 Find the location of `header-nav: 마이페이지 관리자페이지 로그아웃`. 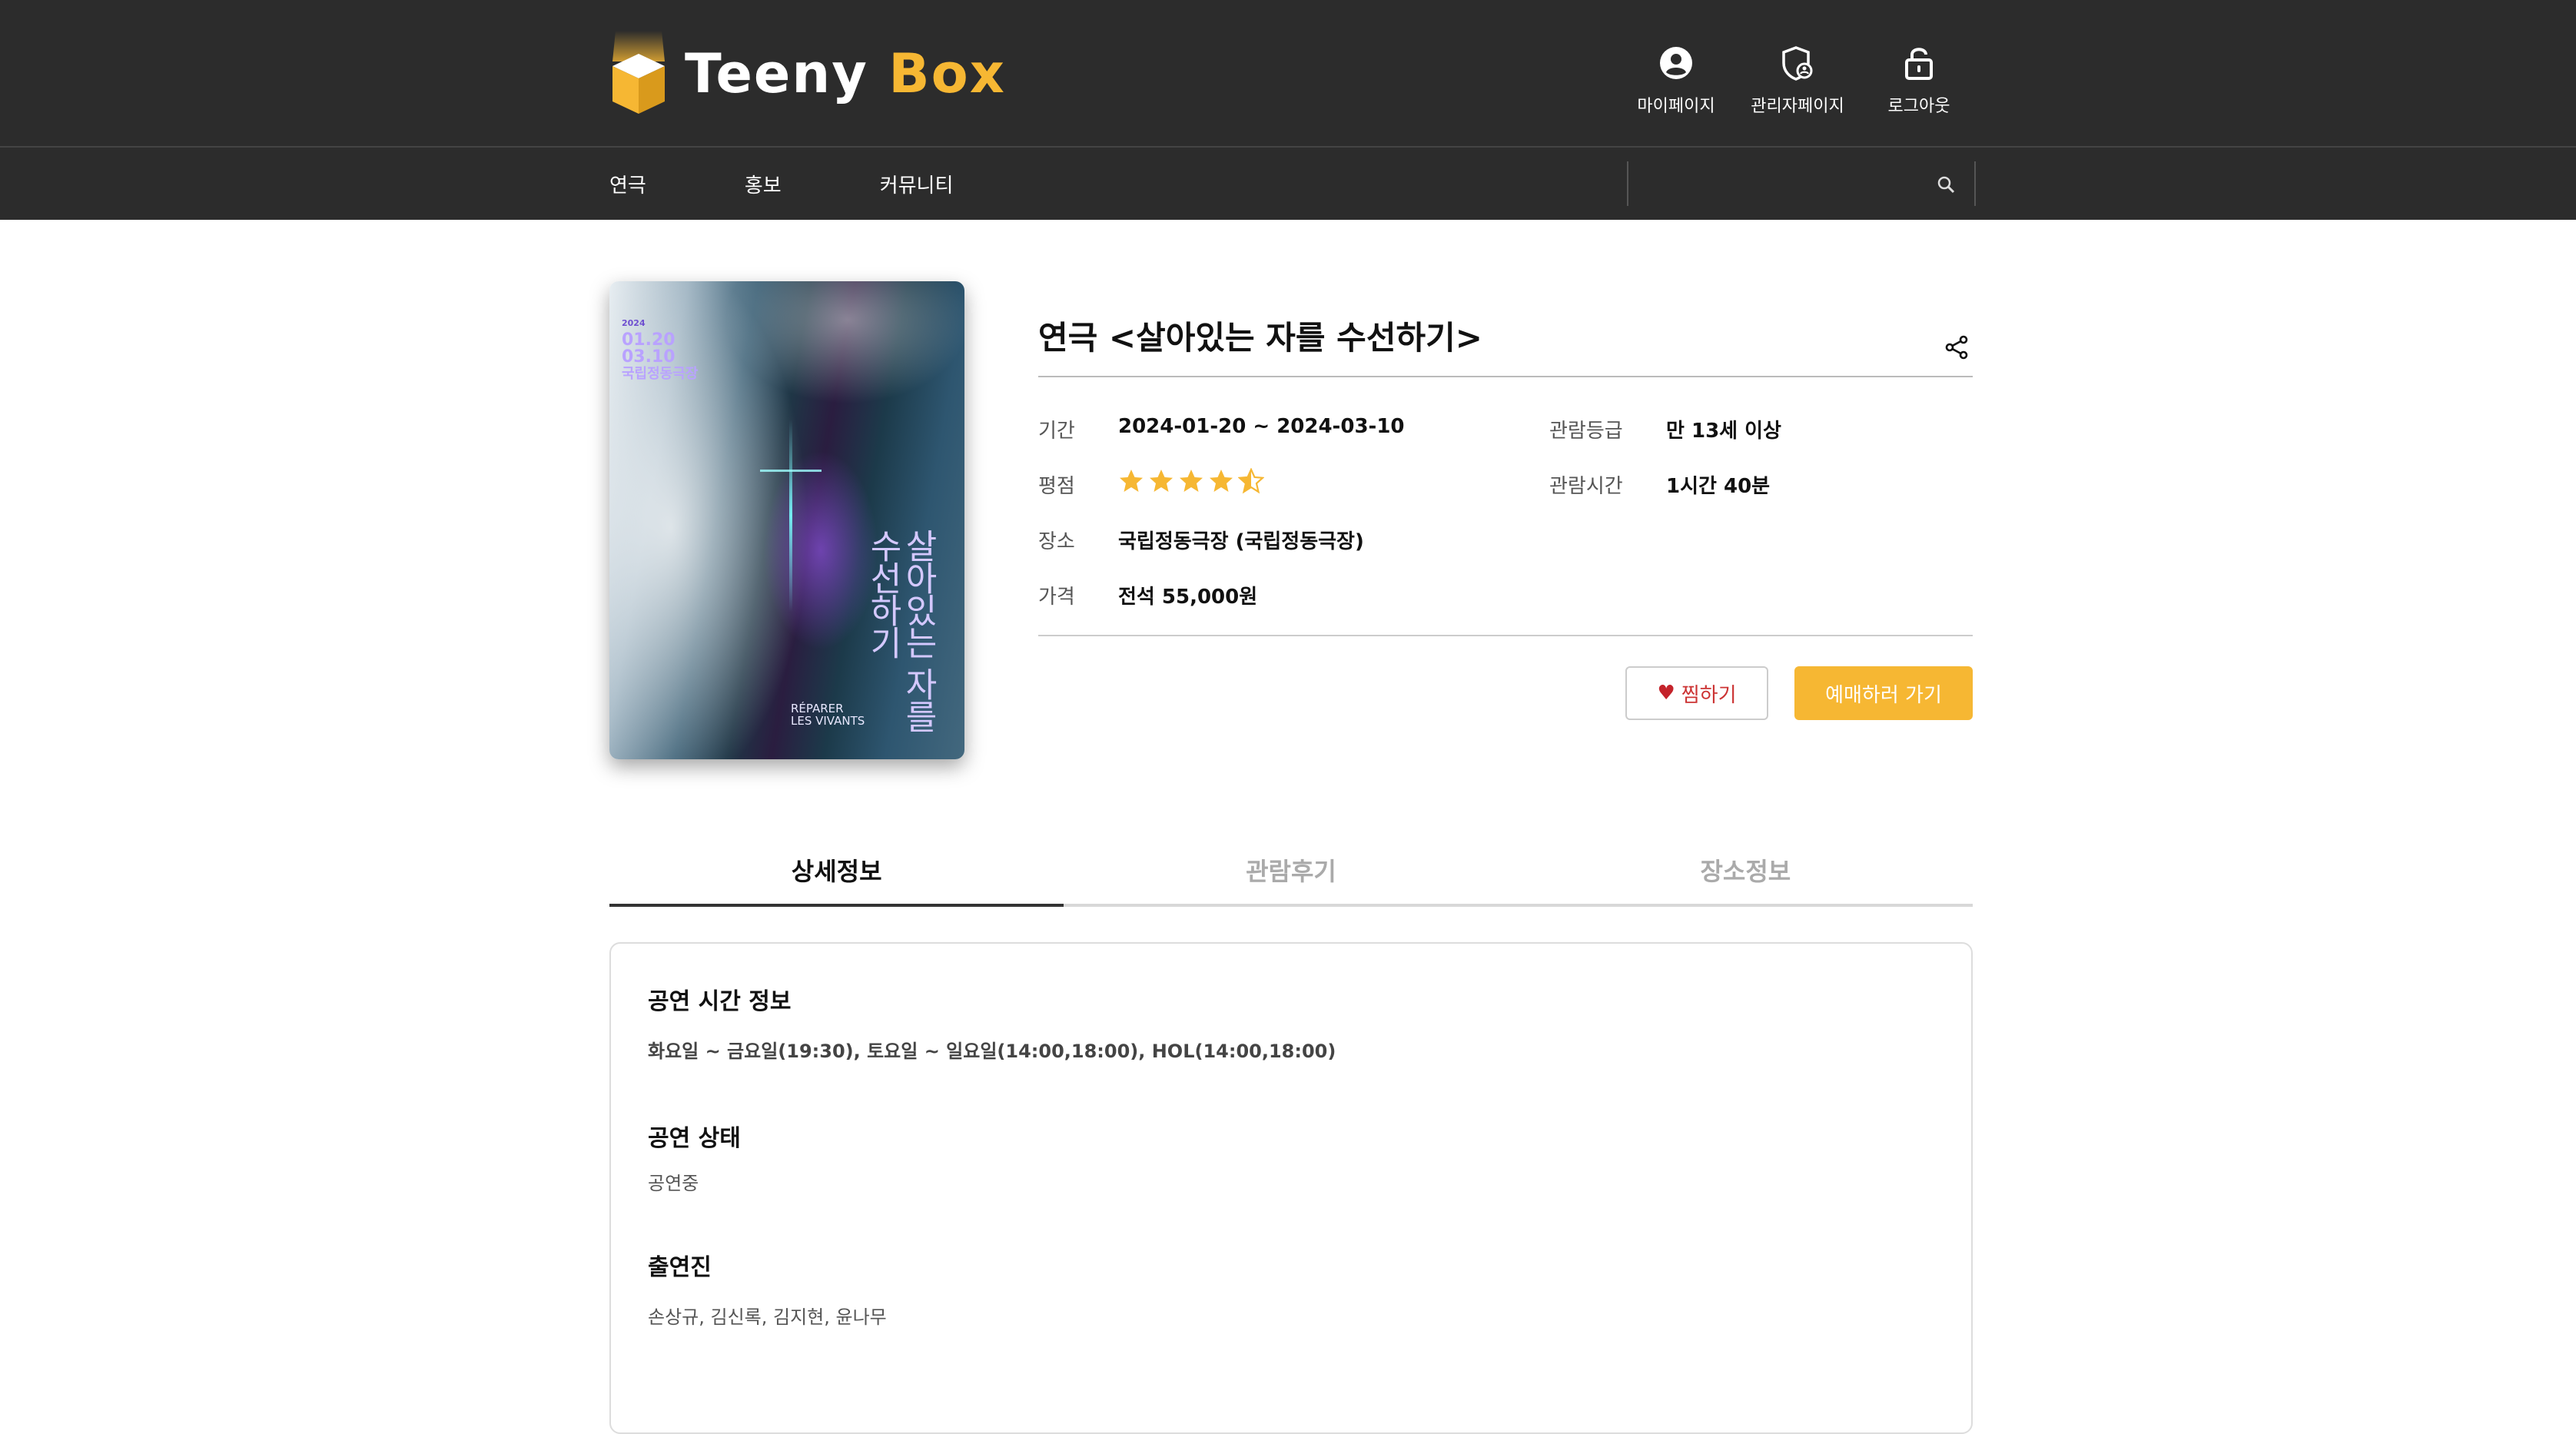

header-nav: 마이페이지 관리자페이지 로그아웃 is located at coordinates (1797, 80).